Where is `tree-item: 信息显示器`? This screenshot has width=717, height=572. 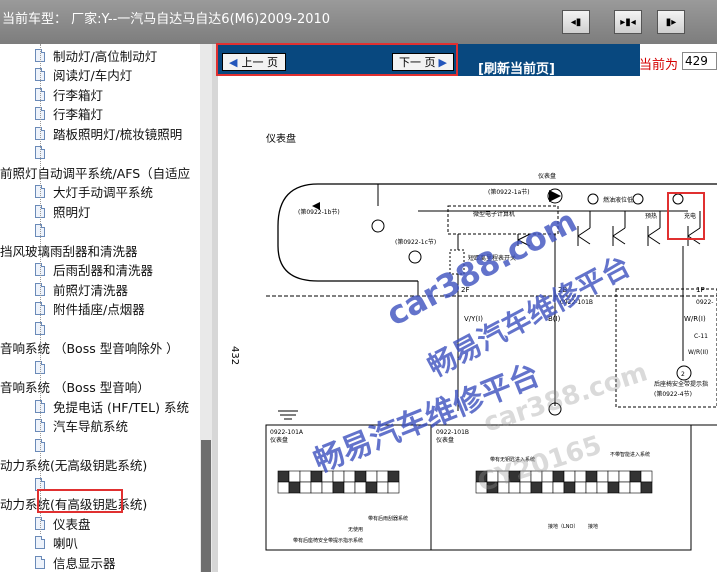 tree-item: 信息显示器 is located at coordinates (75, 562).